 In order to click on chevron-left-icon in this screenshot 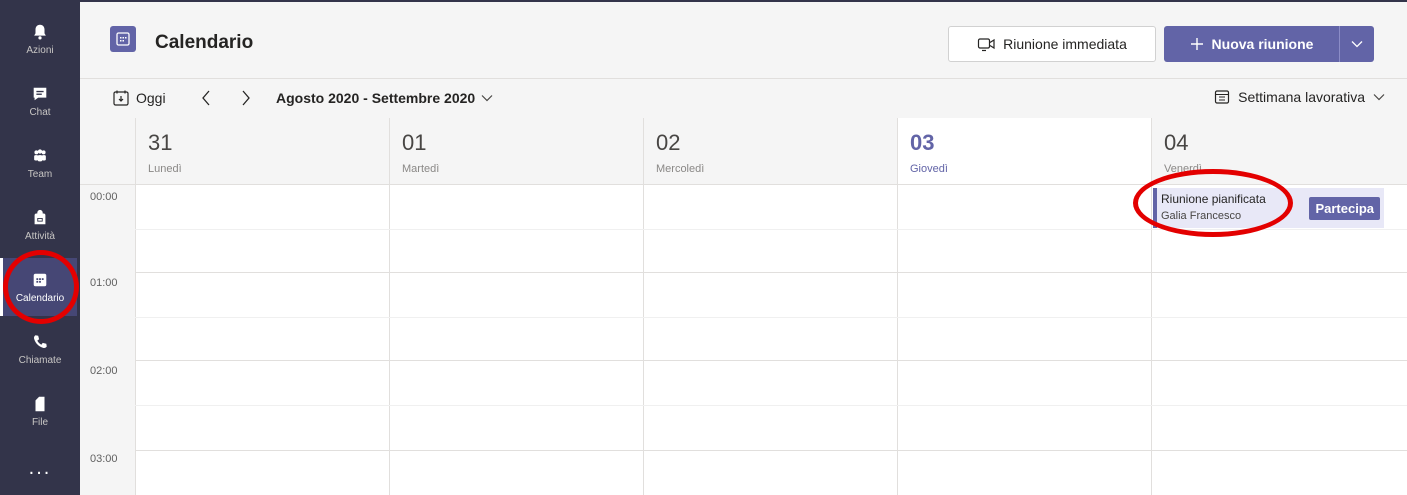, I will do `click(206, 98)`.